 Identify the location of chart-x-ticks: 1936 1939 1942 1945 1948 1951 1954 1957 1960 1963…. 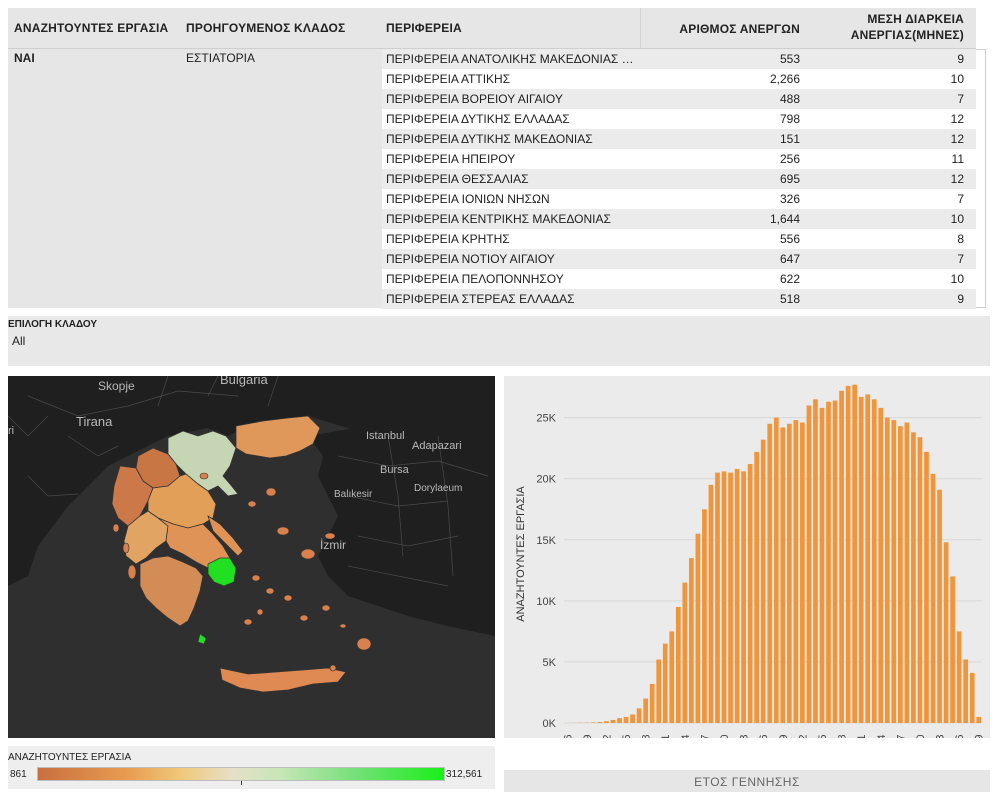
(773, 736).